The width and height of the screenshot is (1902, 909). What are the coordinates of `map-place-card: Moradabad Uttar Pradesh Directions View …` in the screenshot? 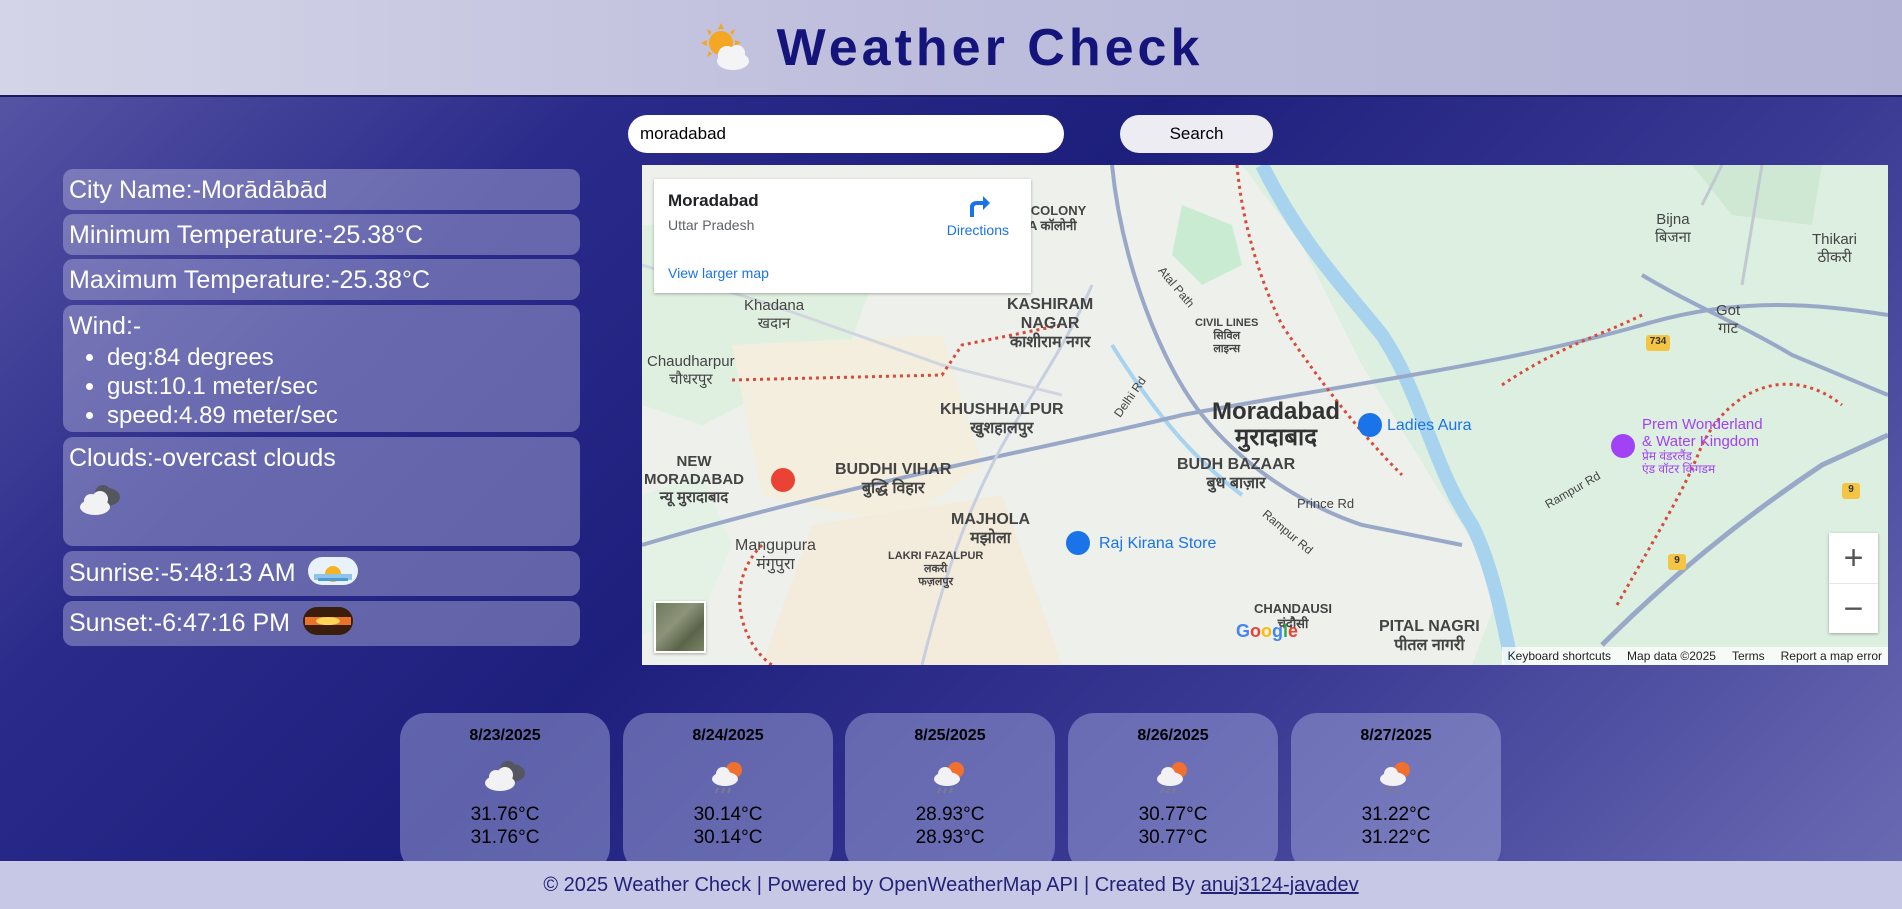 It's located at (842, 236).